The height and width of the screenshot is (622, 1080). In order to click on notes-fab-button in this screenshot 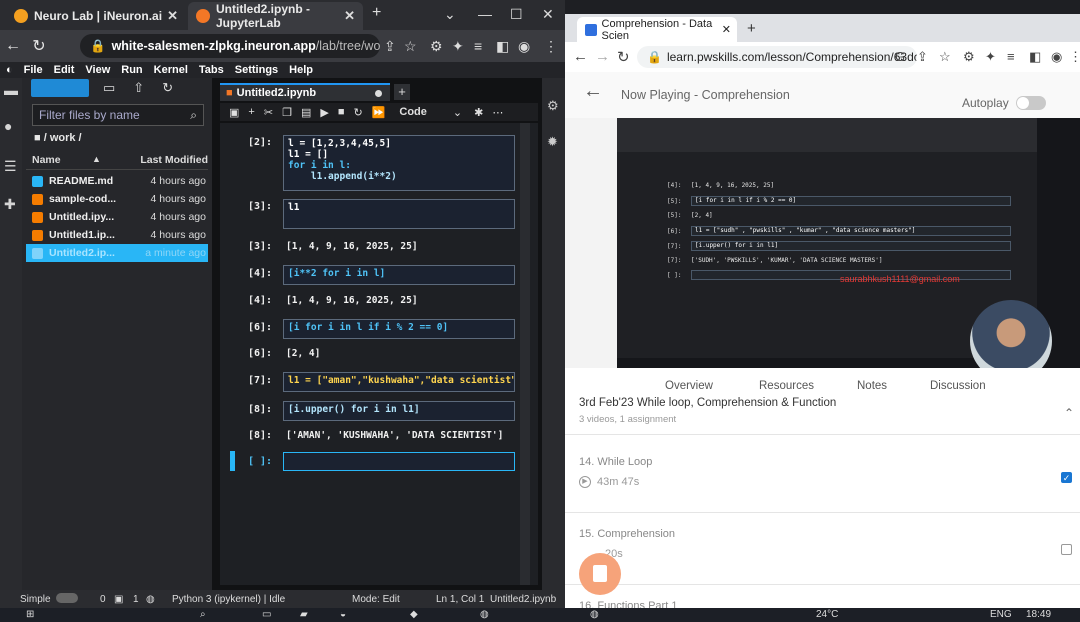, I will do `click(600, 574)`.